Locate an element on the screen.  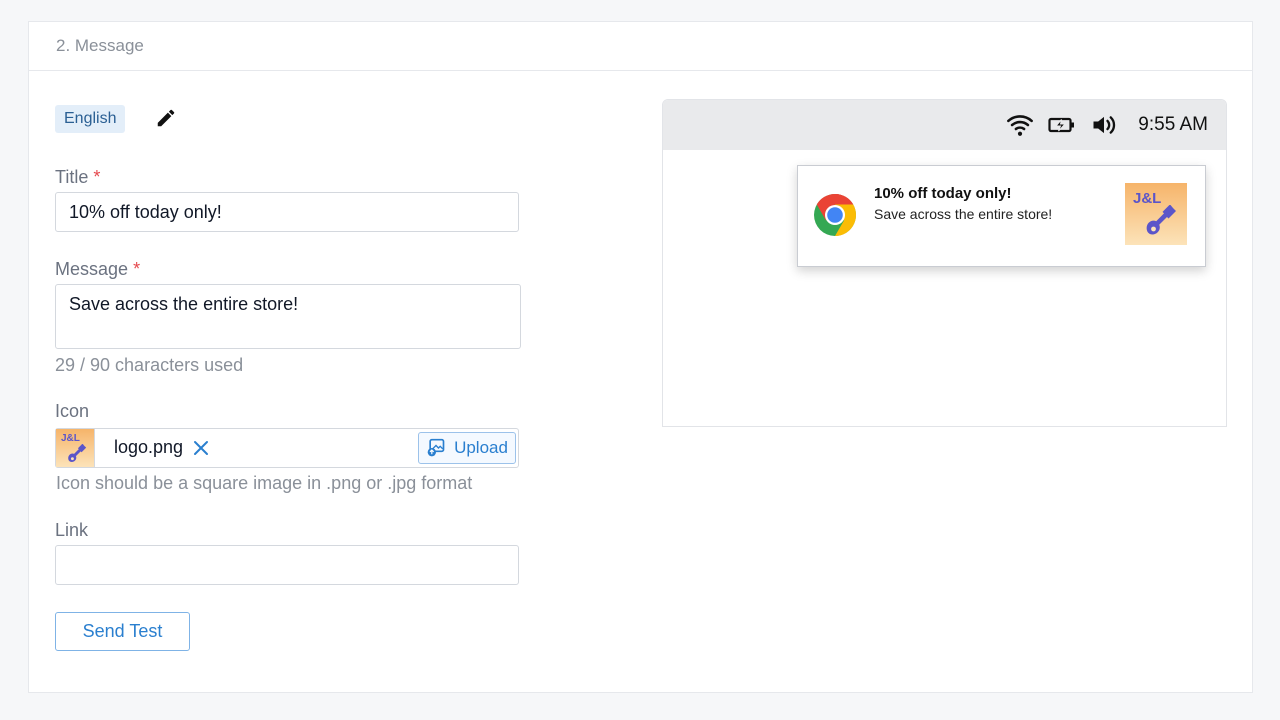
wifi-icon is located at coordinates (1020, 125).